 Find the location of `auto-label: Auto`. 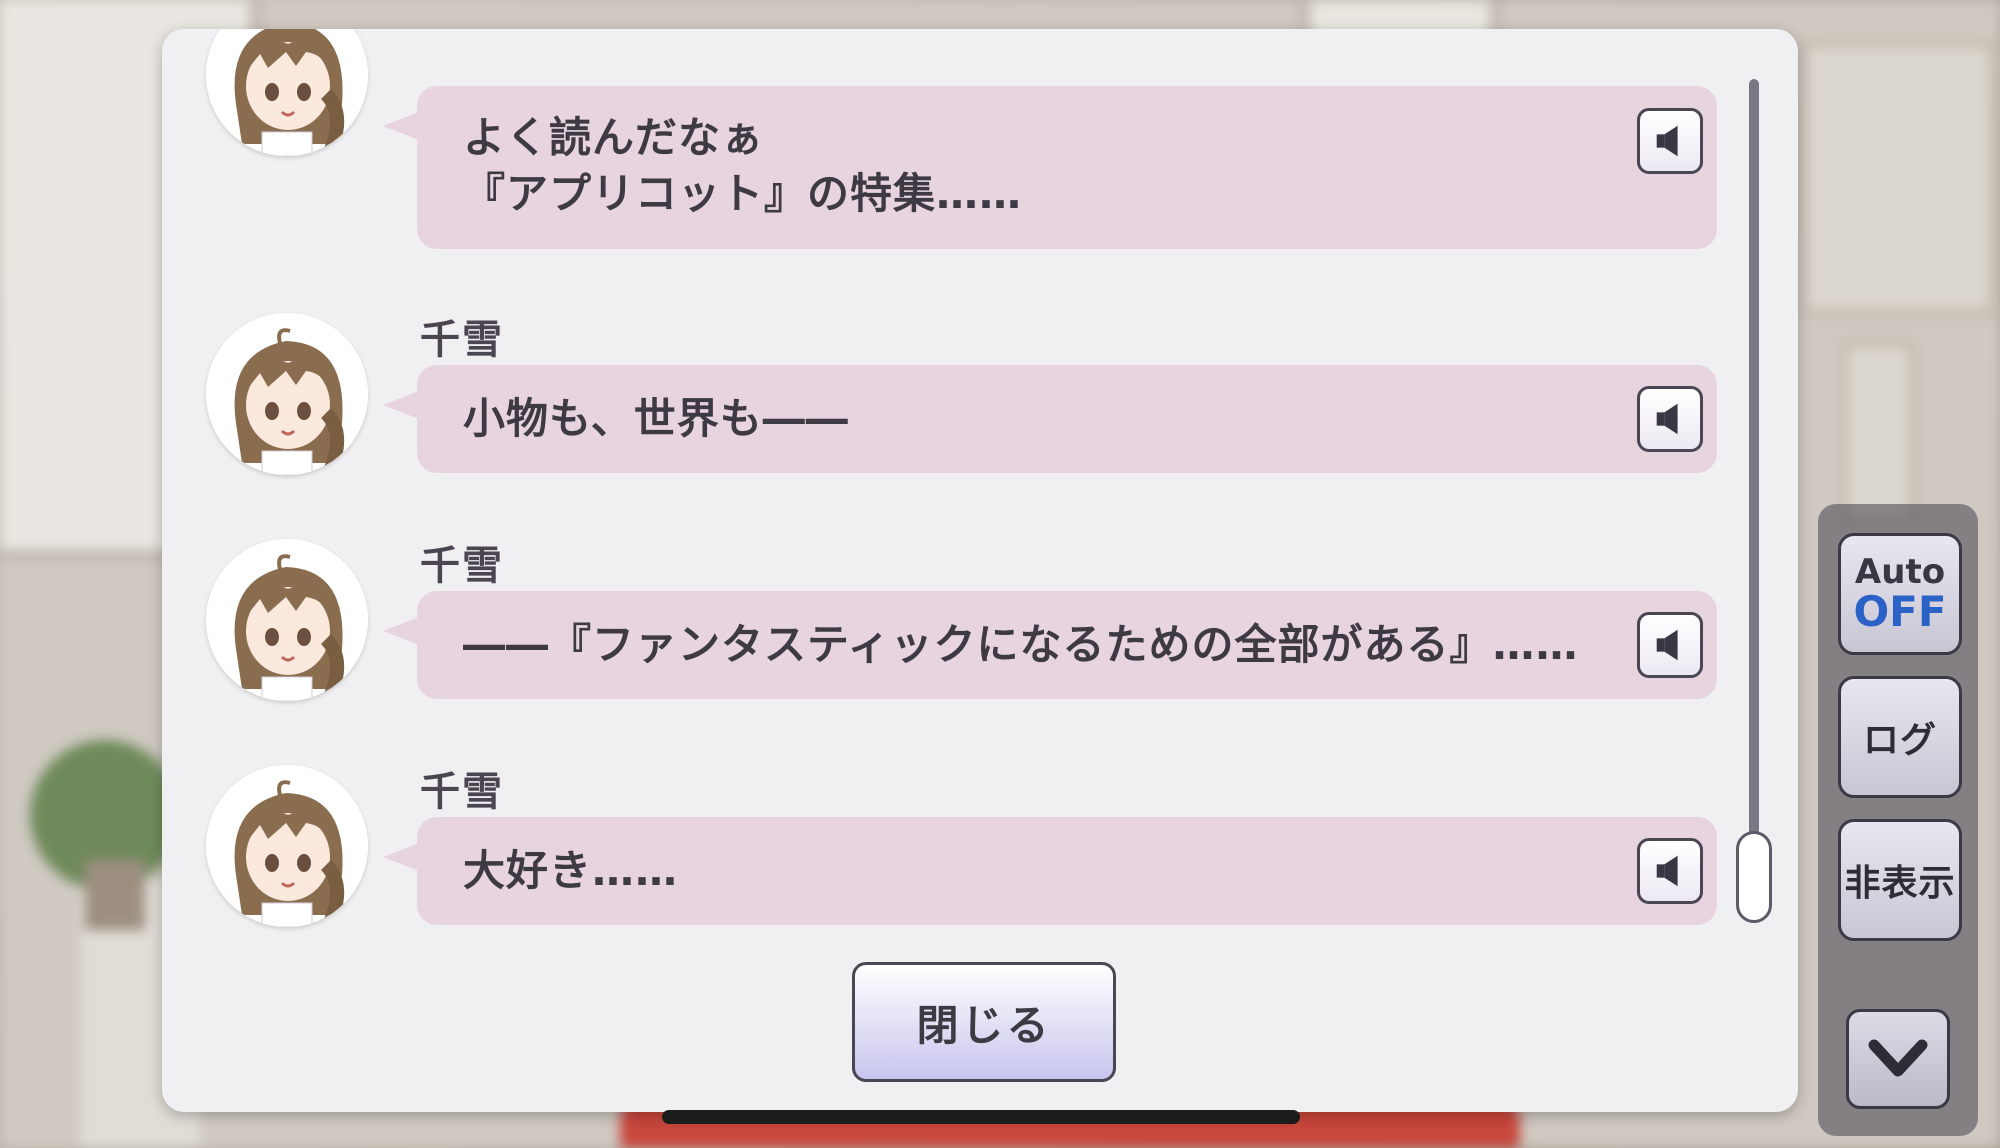

auto-label: Auto is located at coordinates (1900, 572).